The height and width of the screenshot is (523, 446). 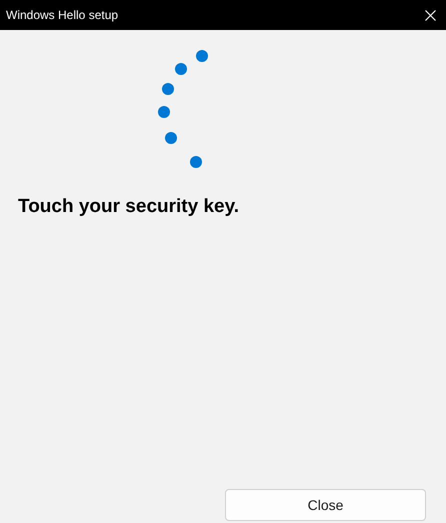 I want to click on close-button: Close, so click(x=325, y=505).